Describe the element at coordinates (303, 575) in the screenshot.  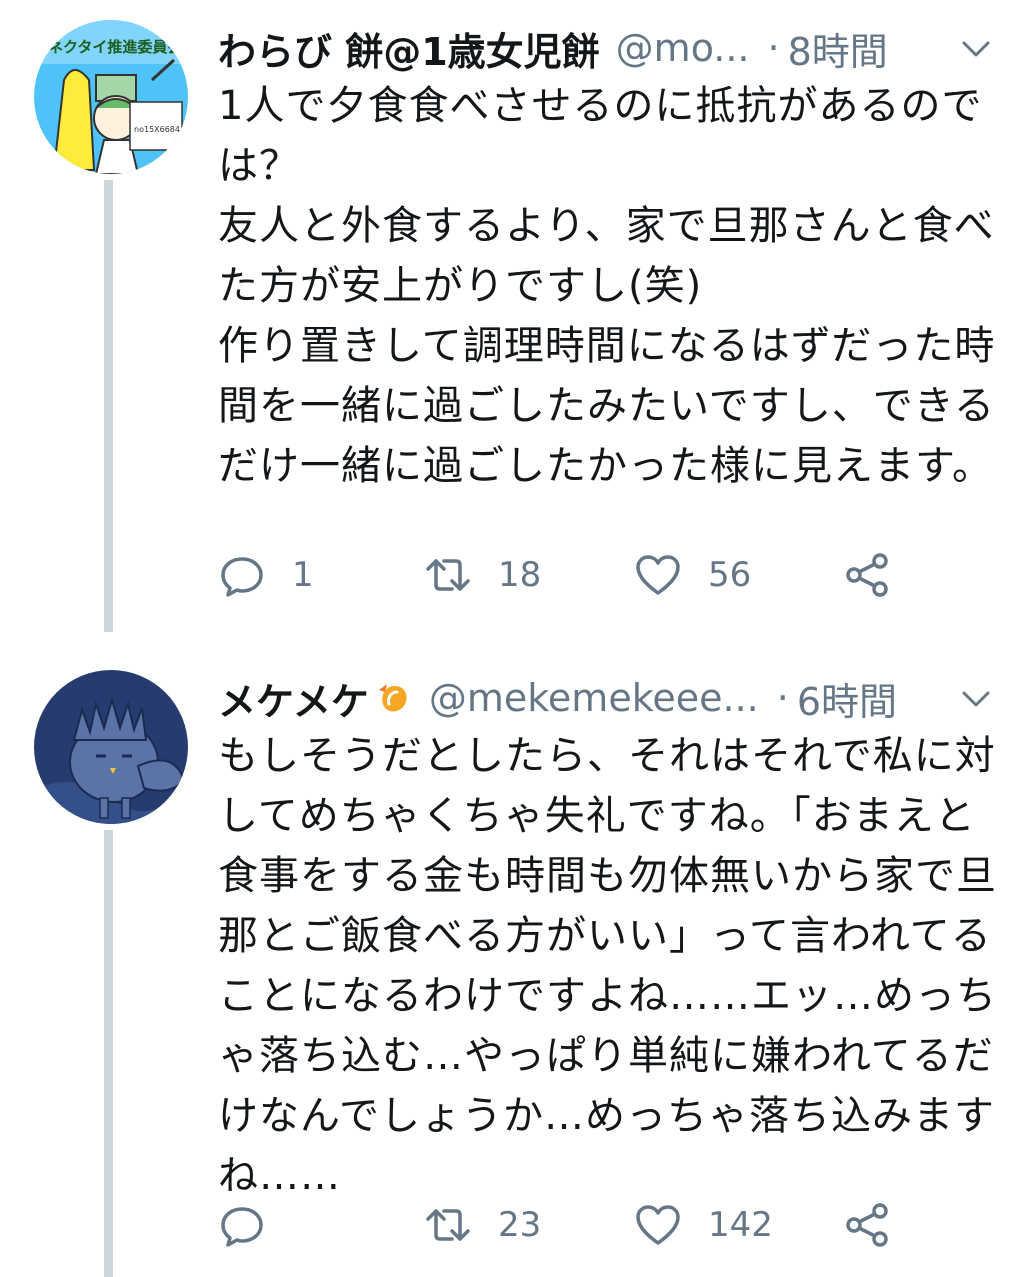
I see `reply-count: 1` at that location.